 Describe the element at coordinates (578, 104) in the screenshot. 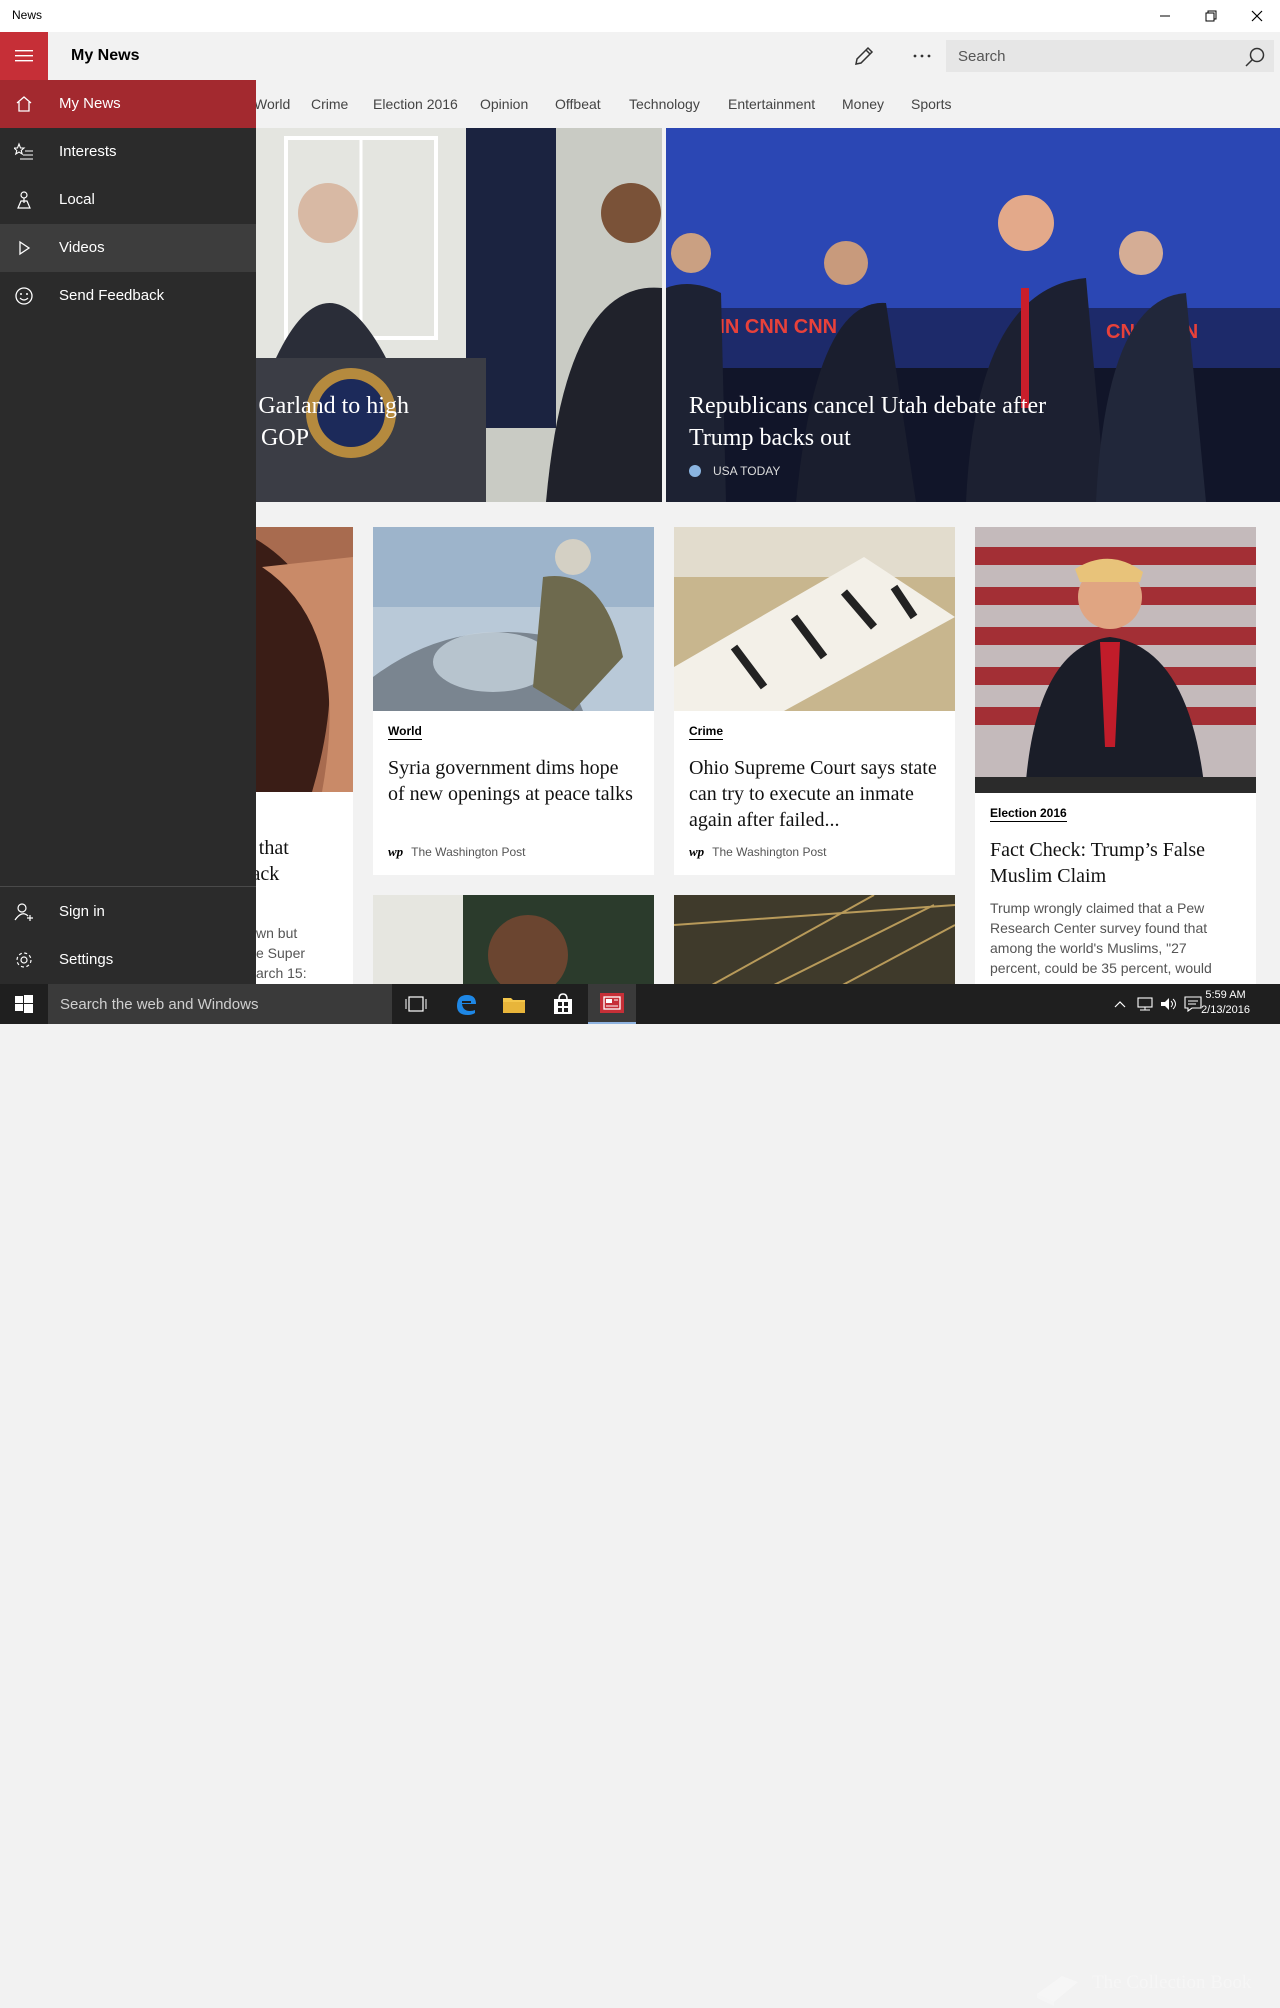

I see `tab-offbeat: Offbeat` at that location.